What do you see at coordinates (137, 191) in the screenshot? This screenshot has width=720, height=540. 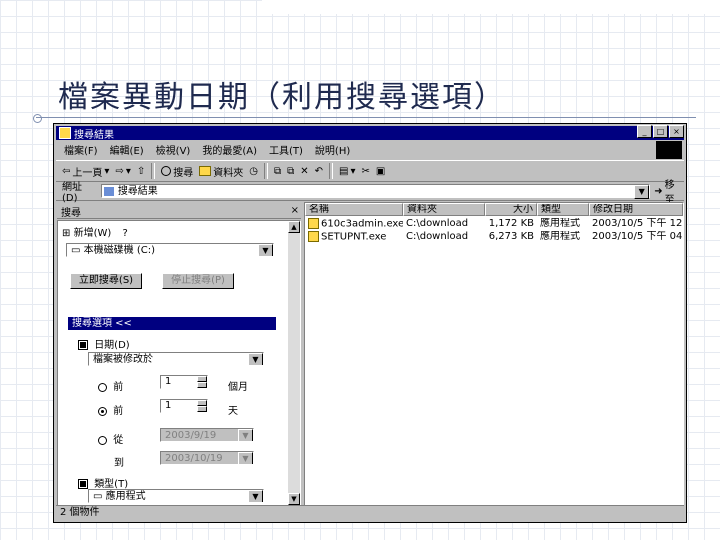 I see `address-value: 搜尋結果` at bounding box center [137, 191].